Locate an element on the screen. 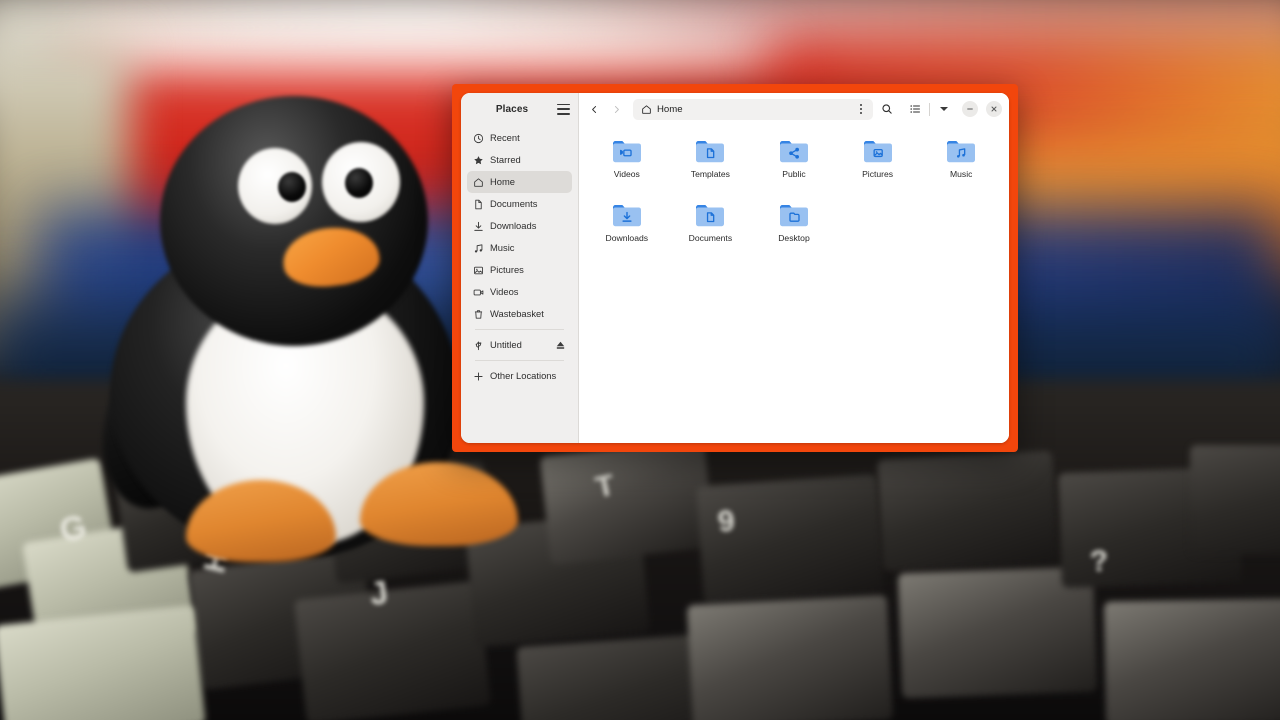  sidebar-item-label: Starred is located at coordinates (505, 160).